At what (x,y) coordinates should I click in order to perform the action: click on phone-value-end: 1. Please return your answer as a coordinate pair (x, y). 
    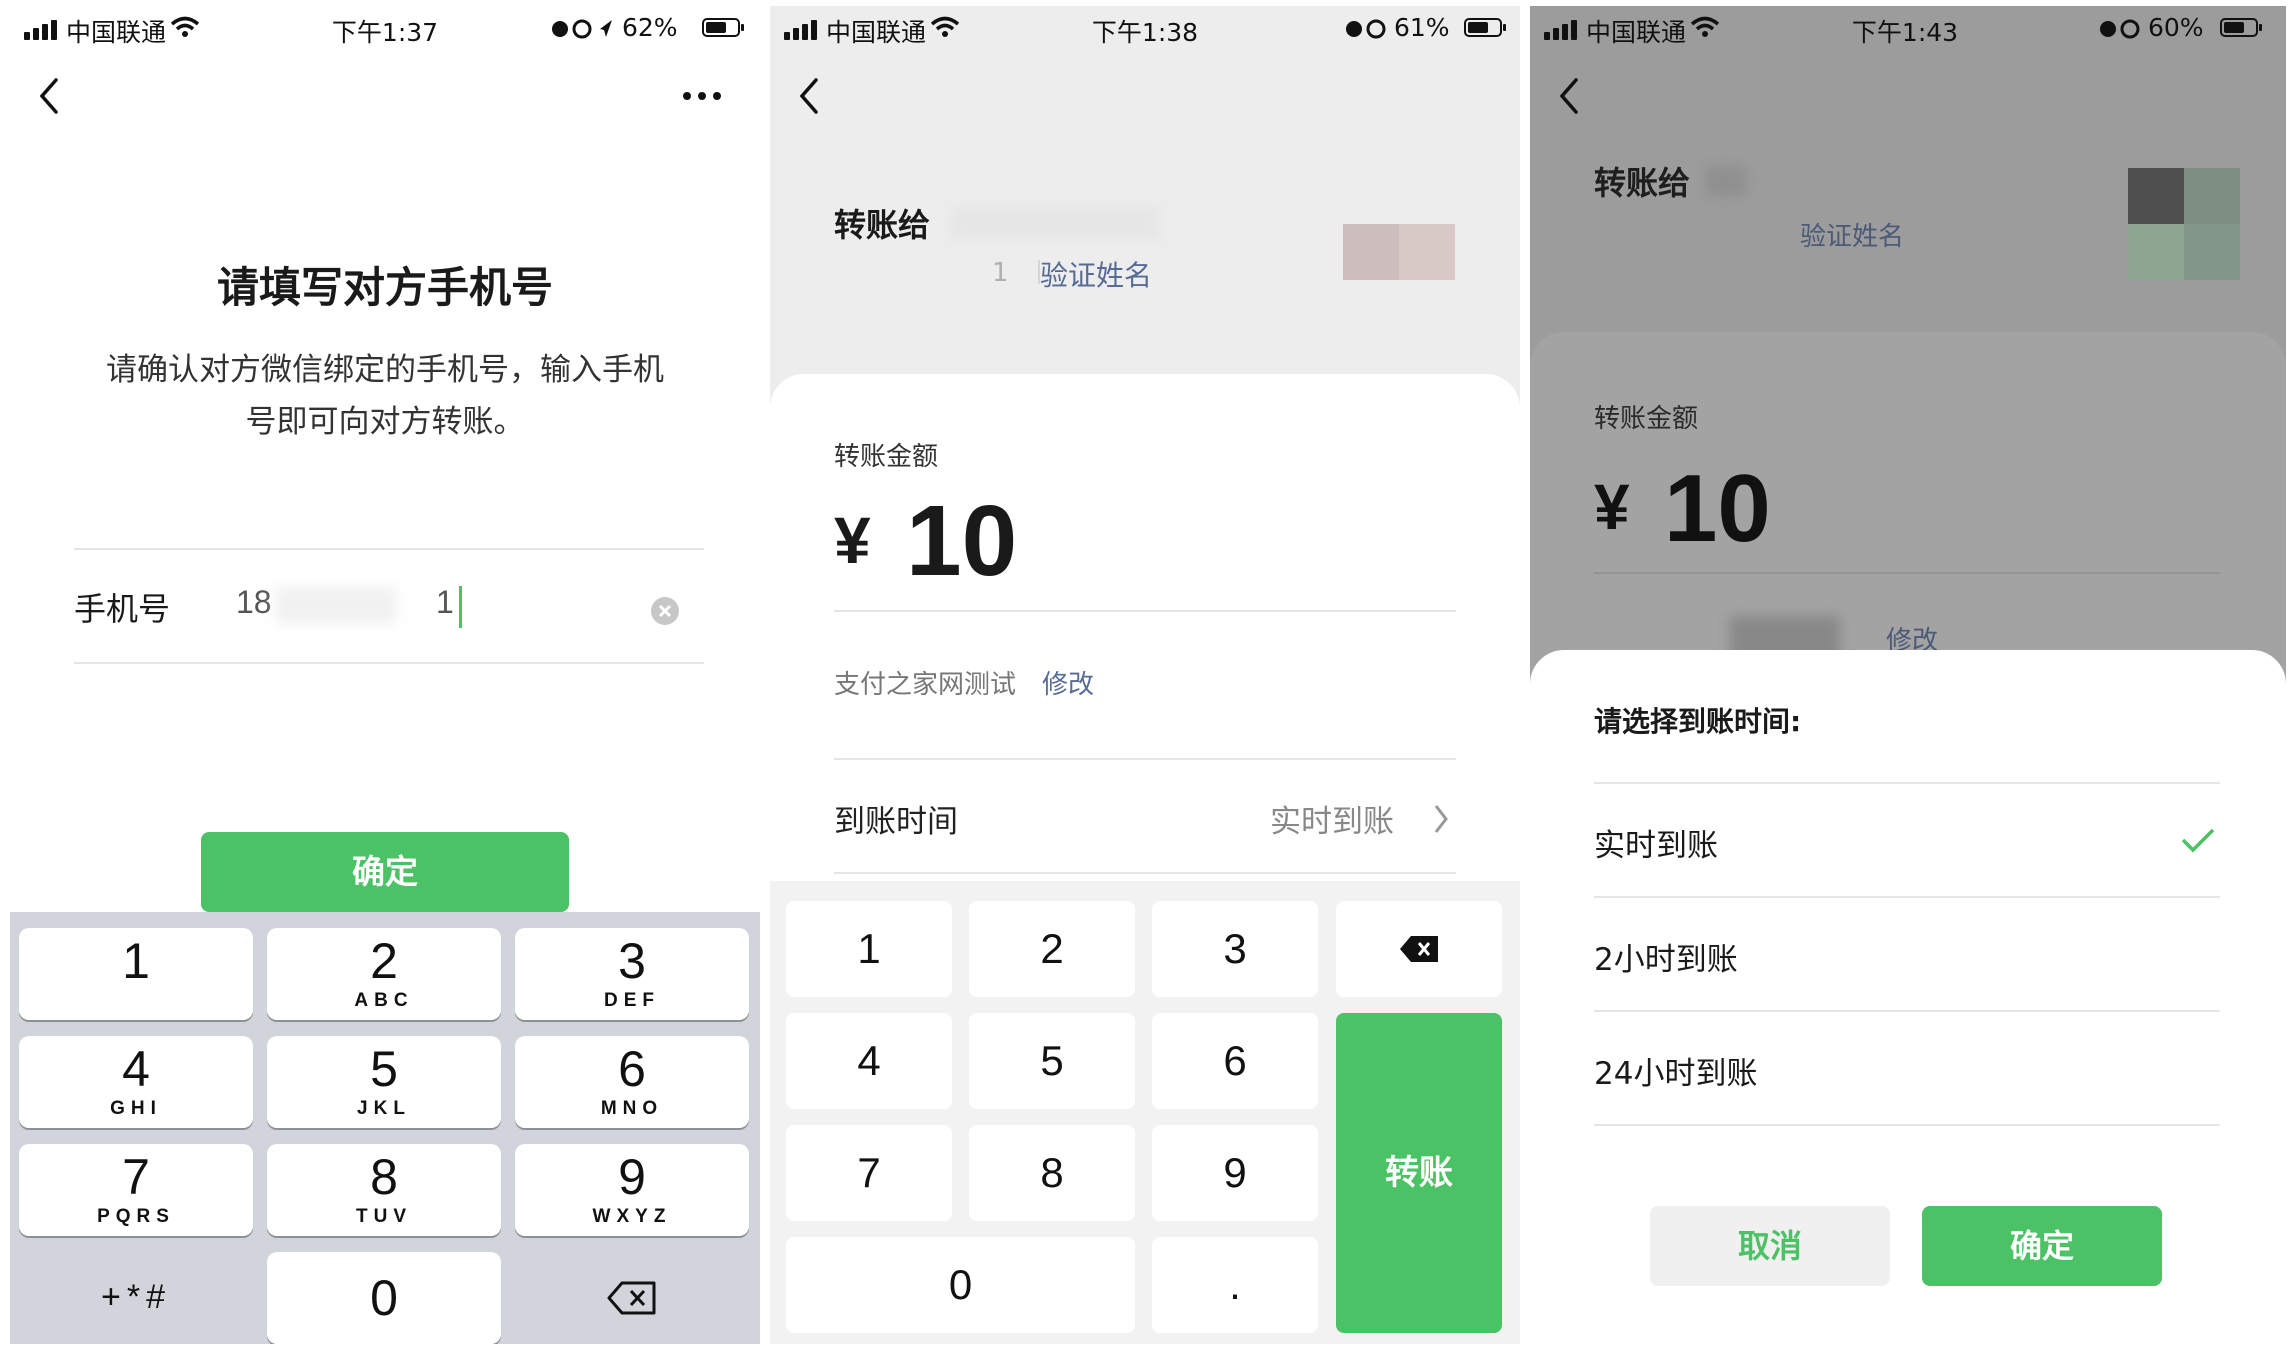
    Looking at the image, I should click on (445, 602).